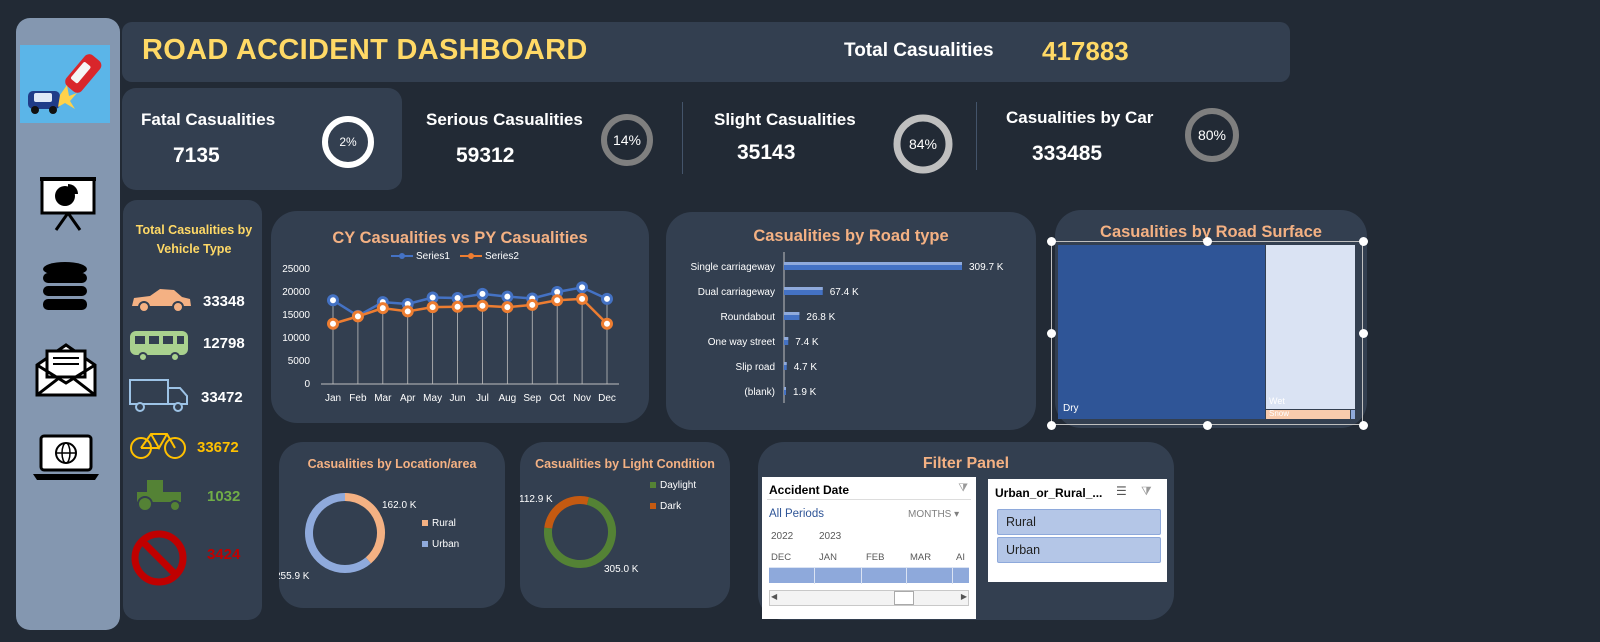 This screenshot has width=1600, height=642. What do you see at coordinates (869, 598) in the screenshot?
I see `timeline-scrollbar: ◀ ▶` at bounding box center [869, 598].